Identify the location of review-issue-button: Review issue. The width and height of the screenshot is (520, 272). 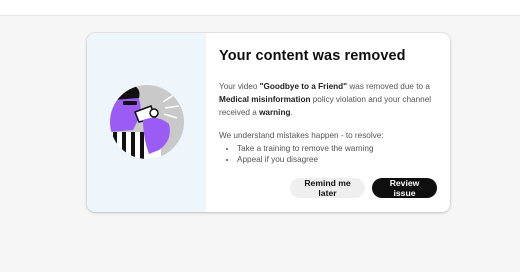
(404, 188).